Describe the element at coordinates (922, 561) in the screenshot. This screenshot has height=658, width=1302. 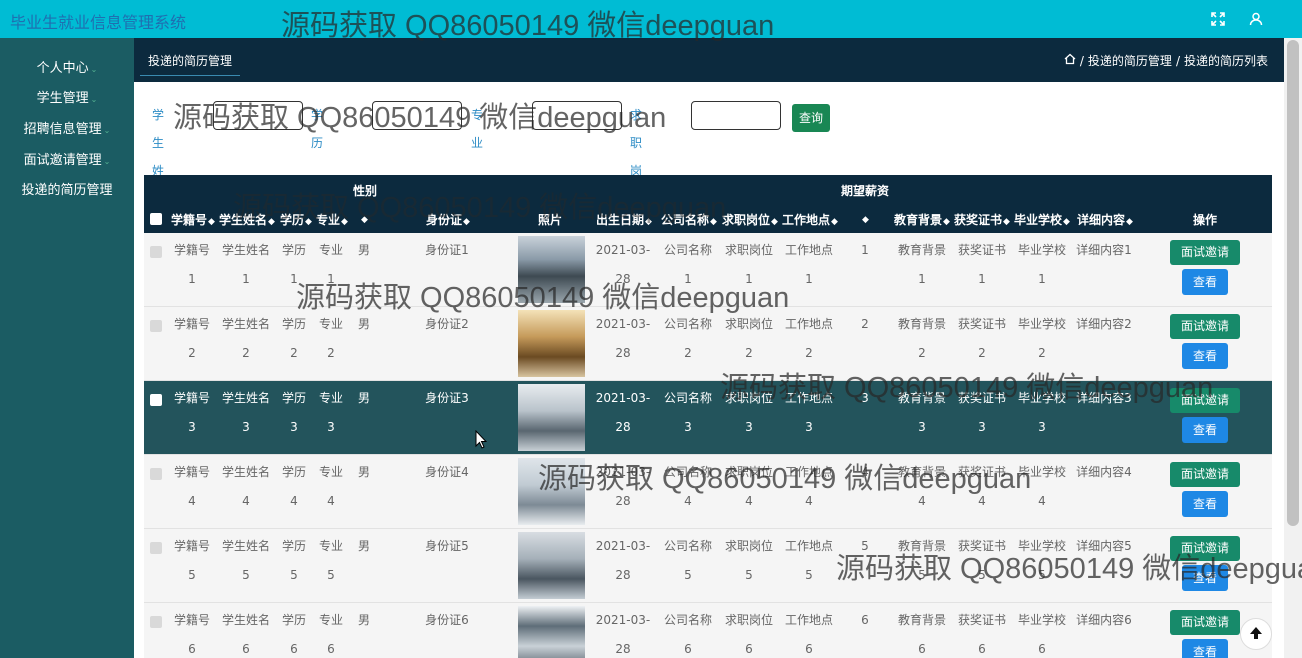
I see `table-cell: 教育背景 5` at that location.